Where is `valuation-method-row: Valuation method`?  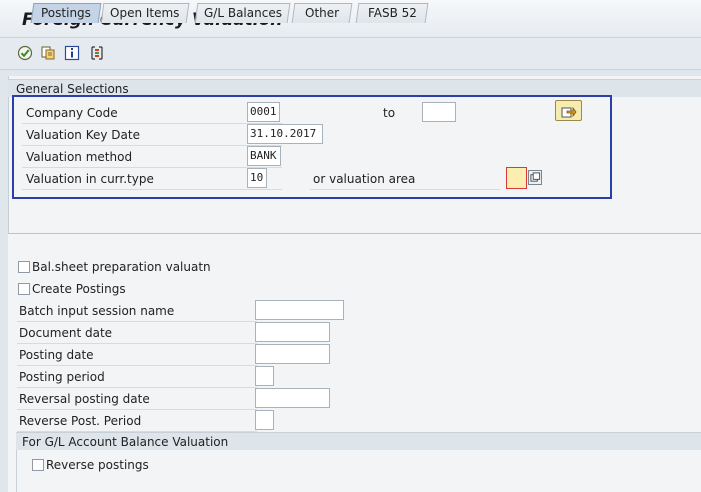
valuation-method-row: Valuation method is located at coordinates (152, 157).